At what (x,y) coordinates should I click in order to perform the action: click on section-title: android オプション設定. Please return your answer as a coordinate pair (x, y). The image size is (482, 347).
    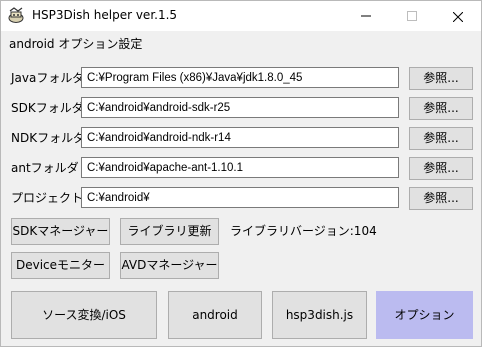
    Looking at the image, I should click on (76, 44).